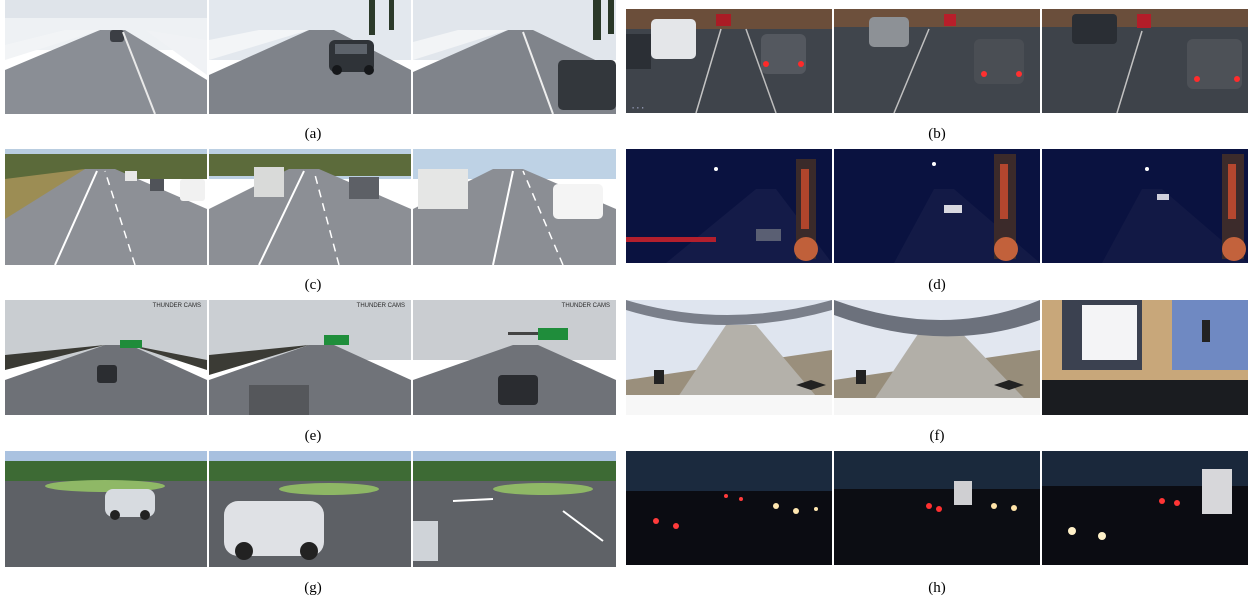 This screenshot has height=604, width=1253. I want to click on panel-g, so click(310, 509).